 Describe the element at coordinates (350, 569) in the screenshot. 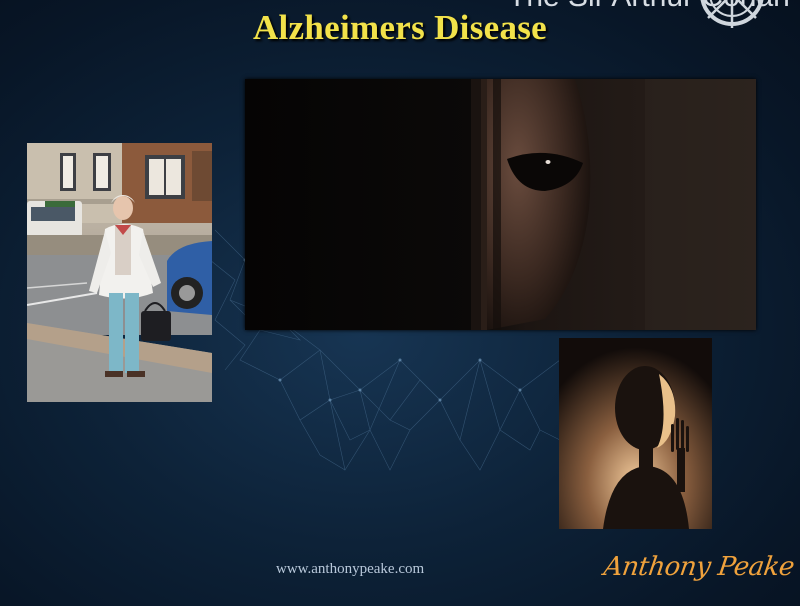

I see `website-url: www.anthonypeake.com` at that location.